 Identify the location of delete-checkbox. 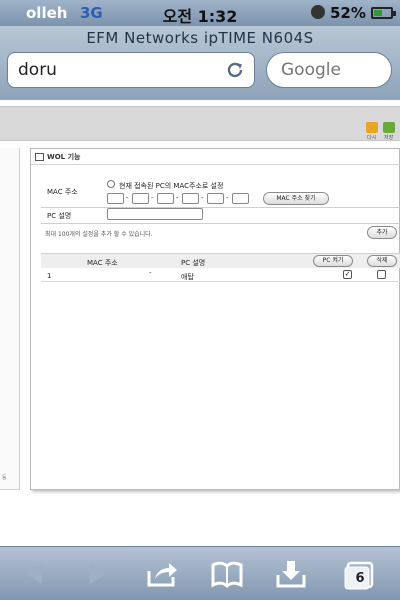
(381, 274).